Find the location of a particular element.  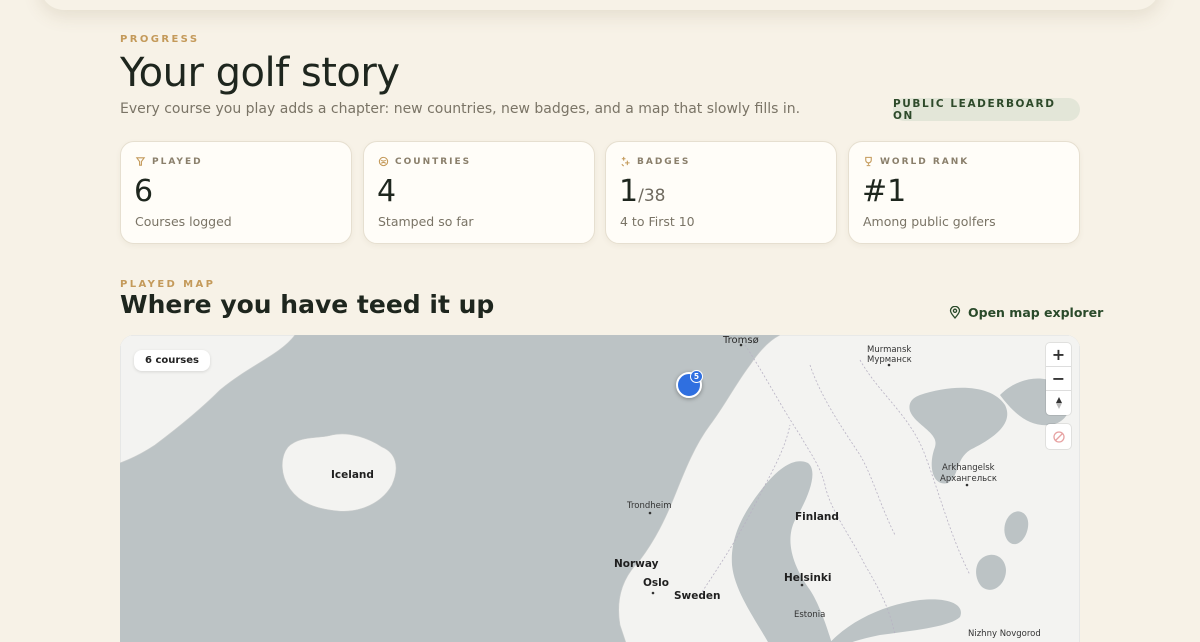

leaderboard-status-badge: PUBLIC LEADERBOARD ON is located at coordinates (986, 110).